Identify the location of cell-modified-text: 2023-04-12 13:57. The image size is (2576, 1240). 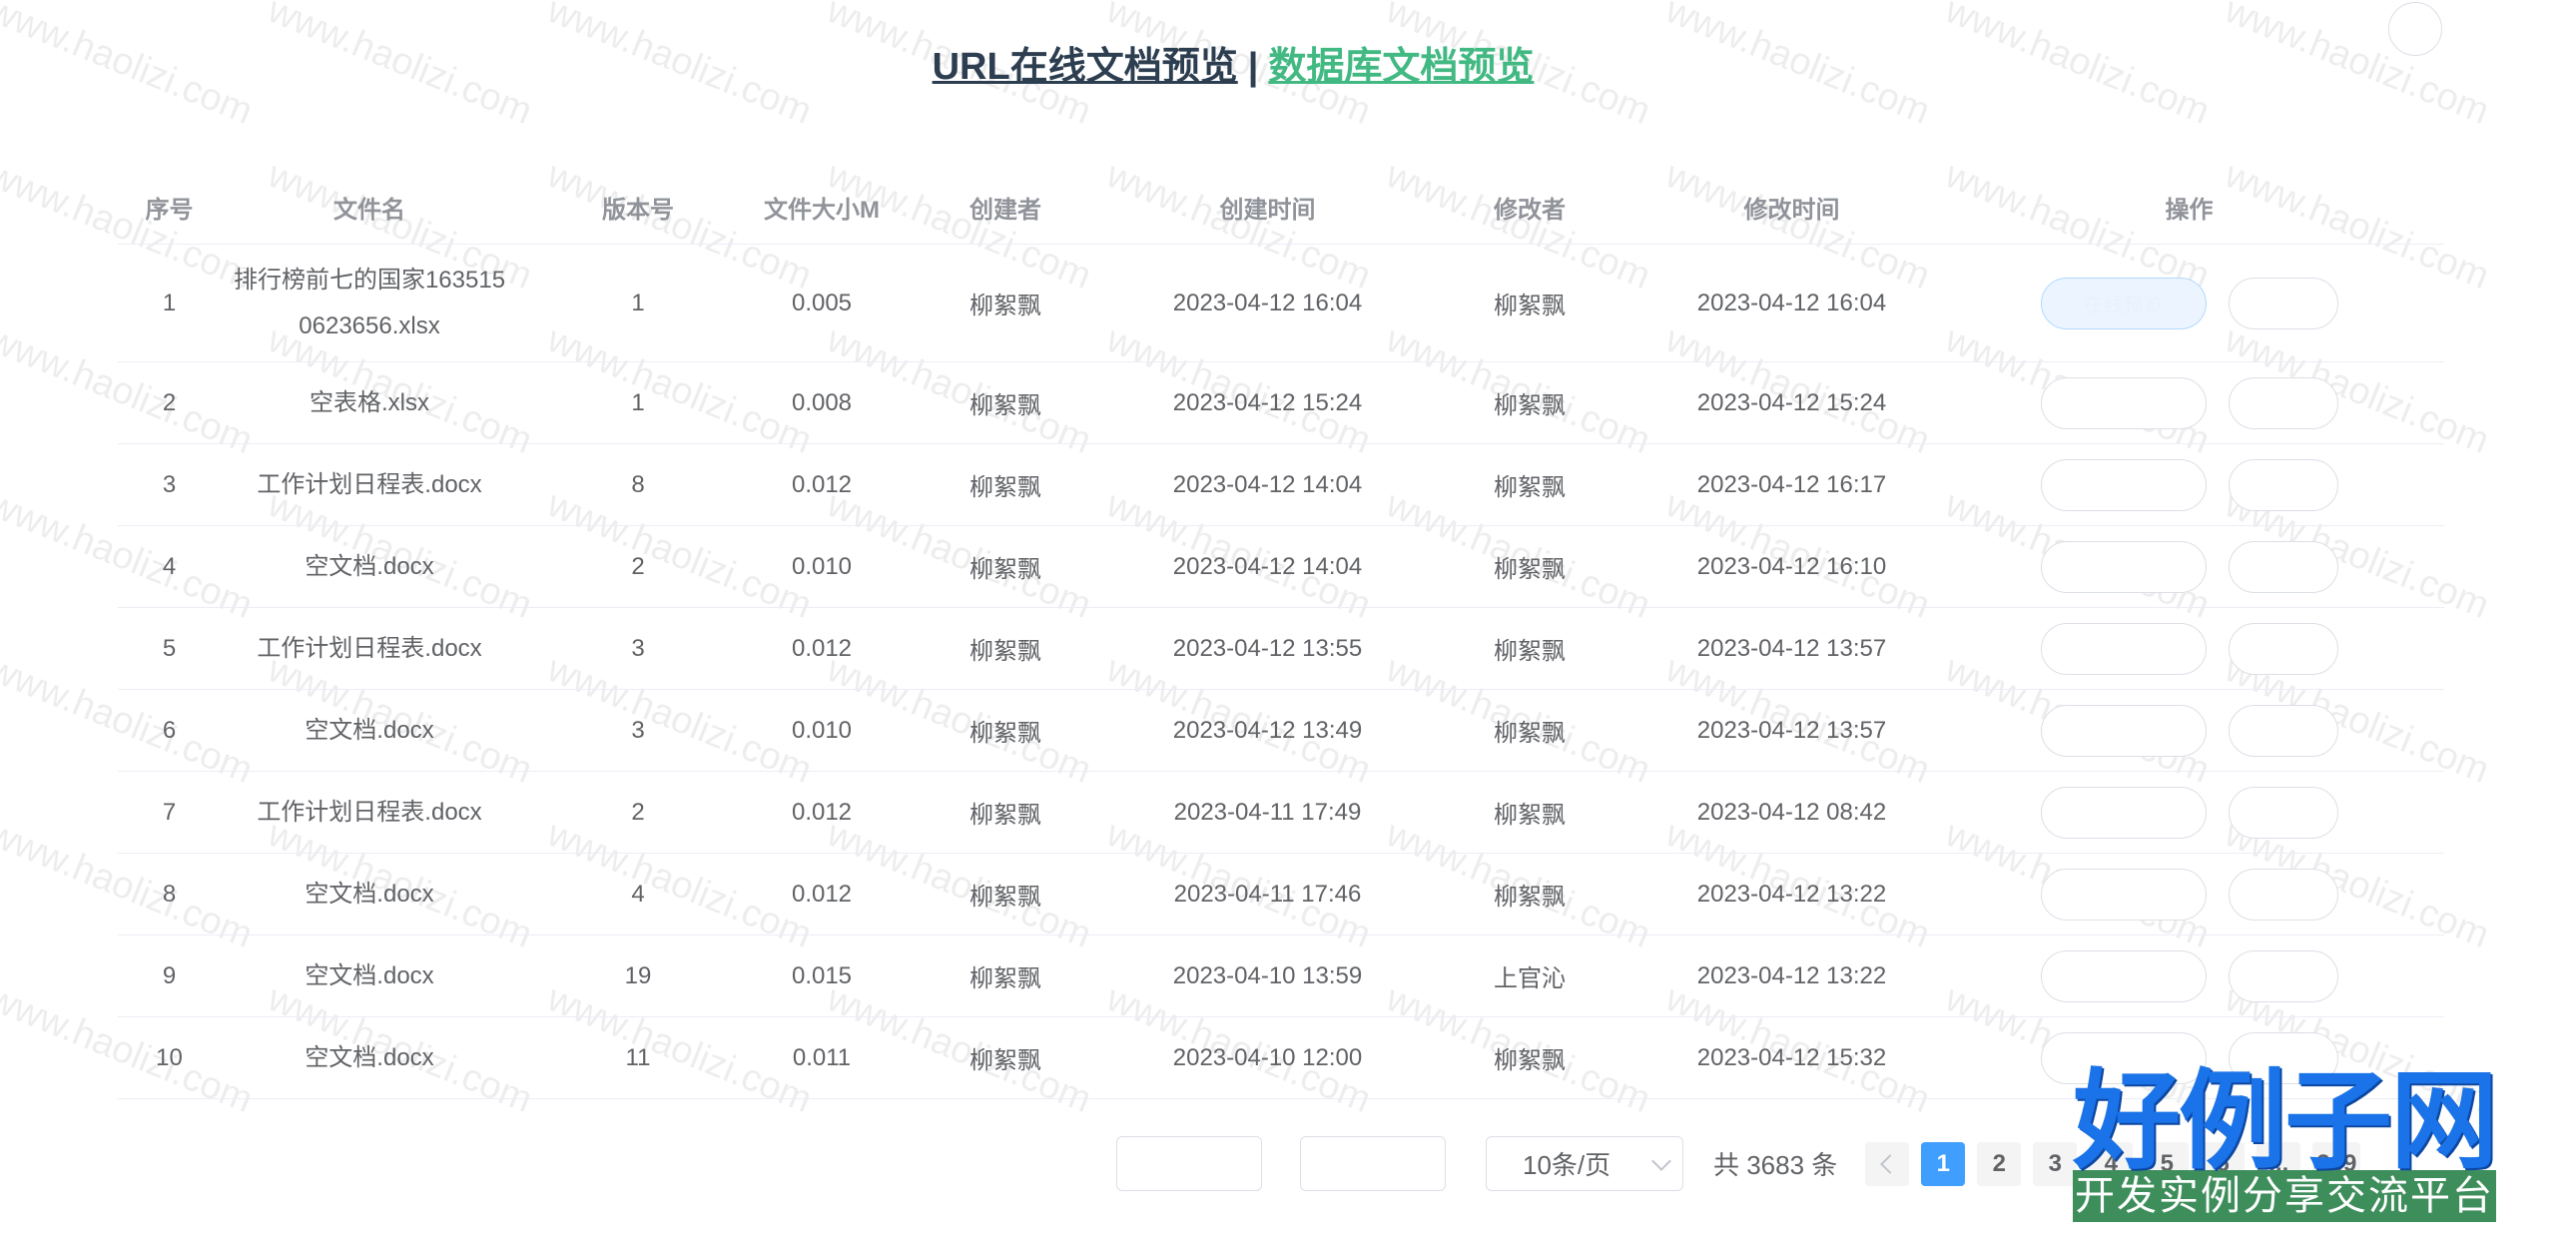
(1791, 730).